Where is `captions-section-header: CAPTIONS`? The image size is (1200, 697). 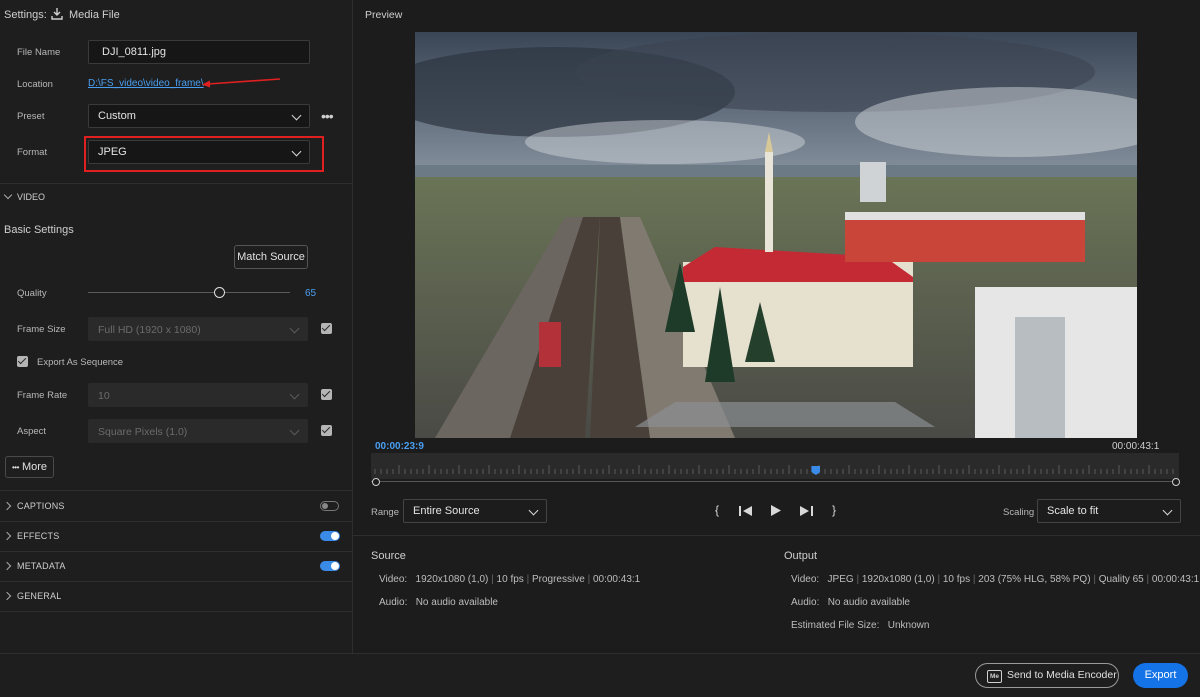 captions-section-header: CAPTIONS is located at coordinates (176, 506).